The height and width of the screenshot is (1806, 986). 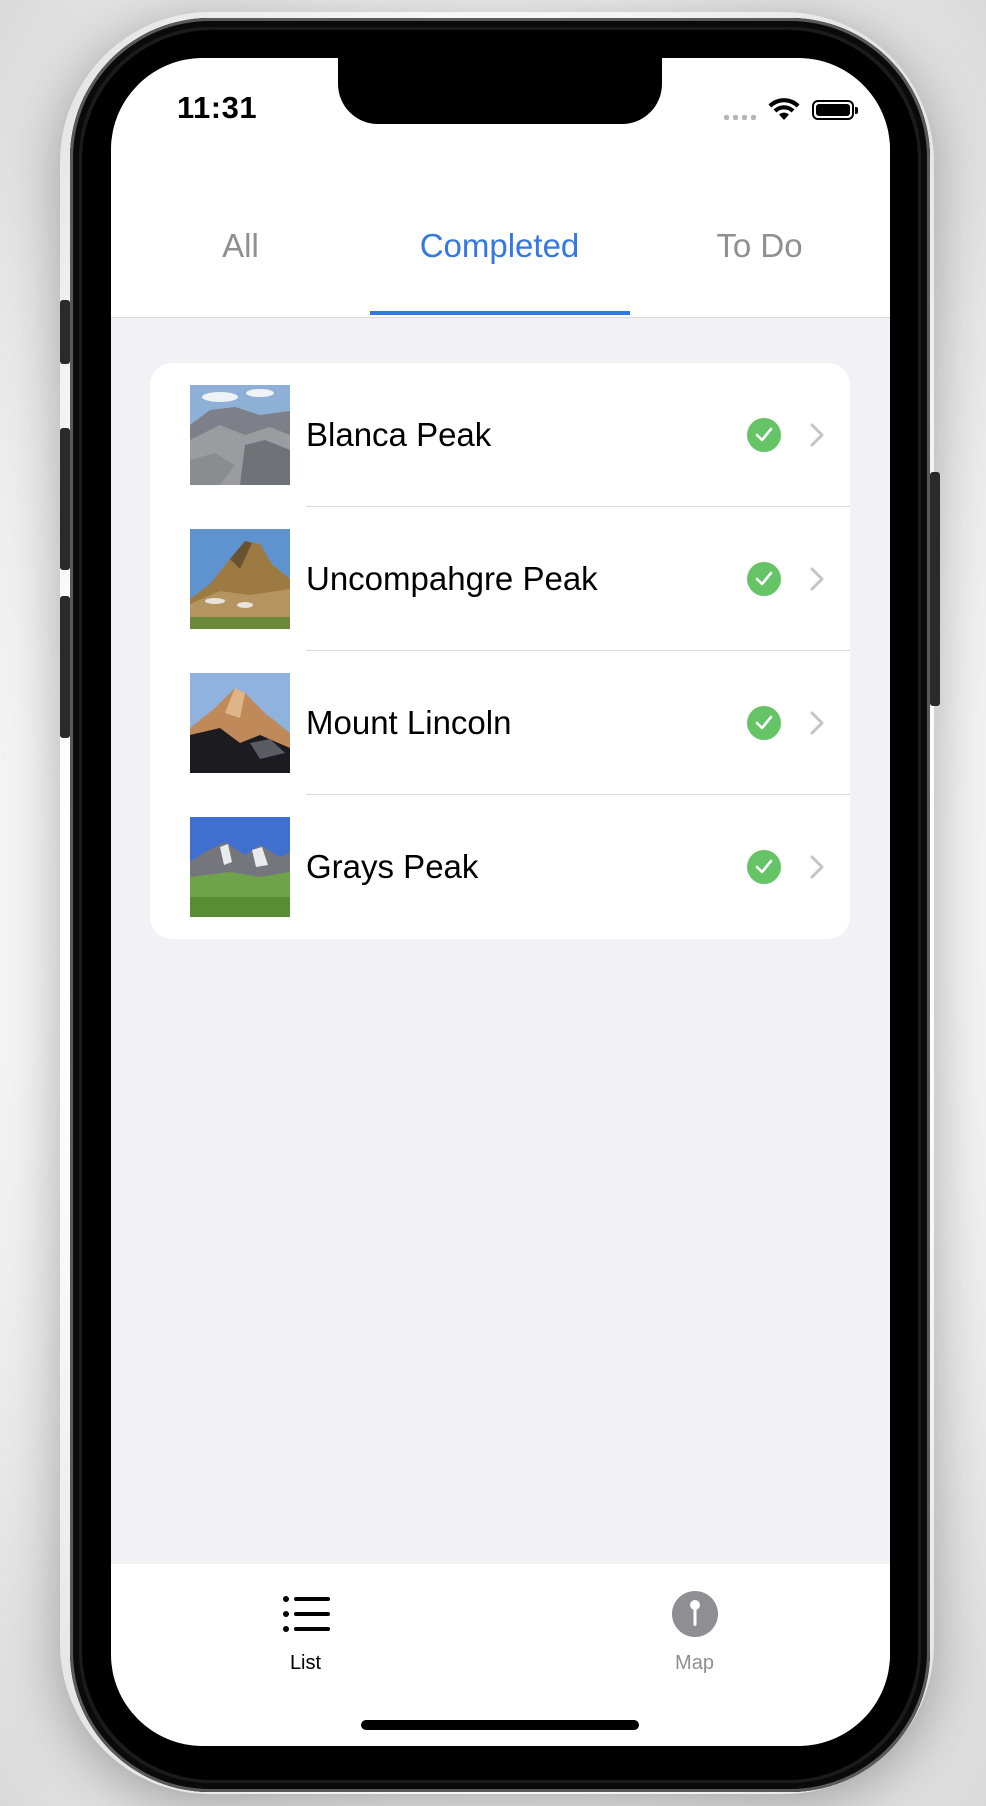 I want to click on tabbar-item-list: List, so click(x=305, y=1624).